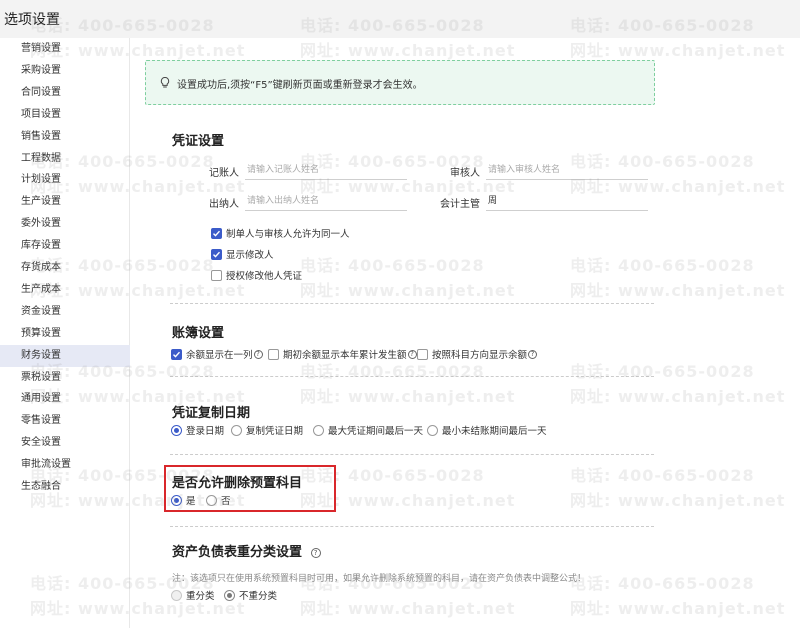  Describe the element at coordinates (65, 399) in the screenshot. I see `sidebar-item: 通用设置` at that location.